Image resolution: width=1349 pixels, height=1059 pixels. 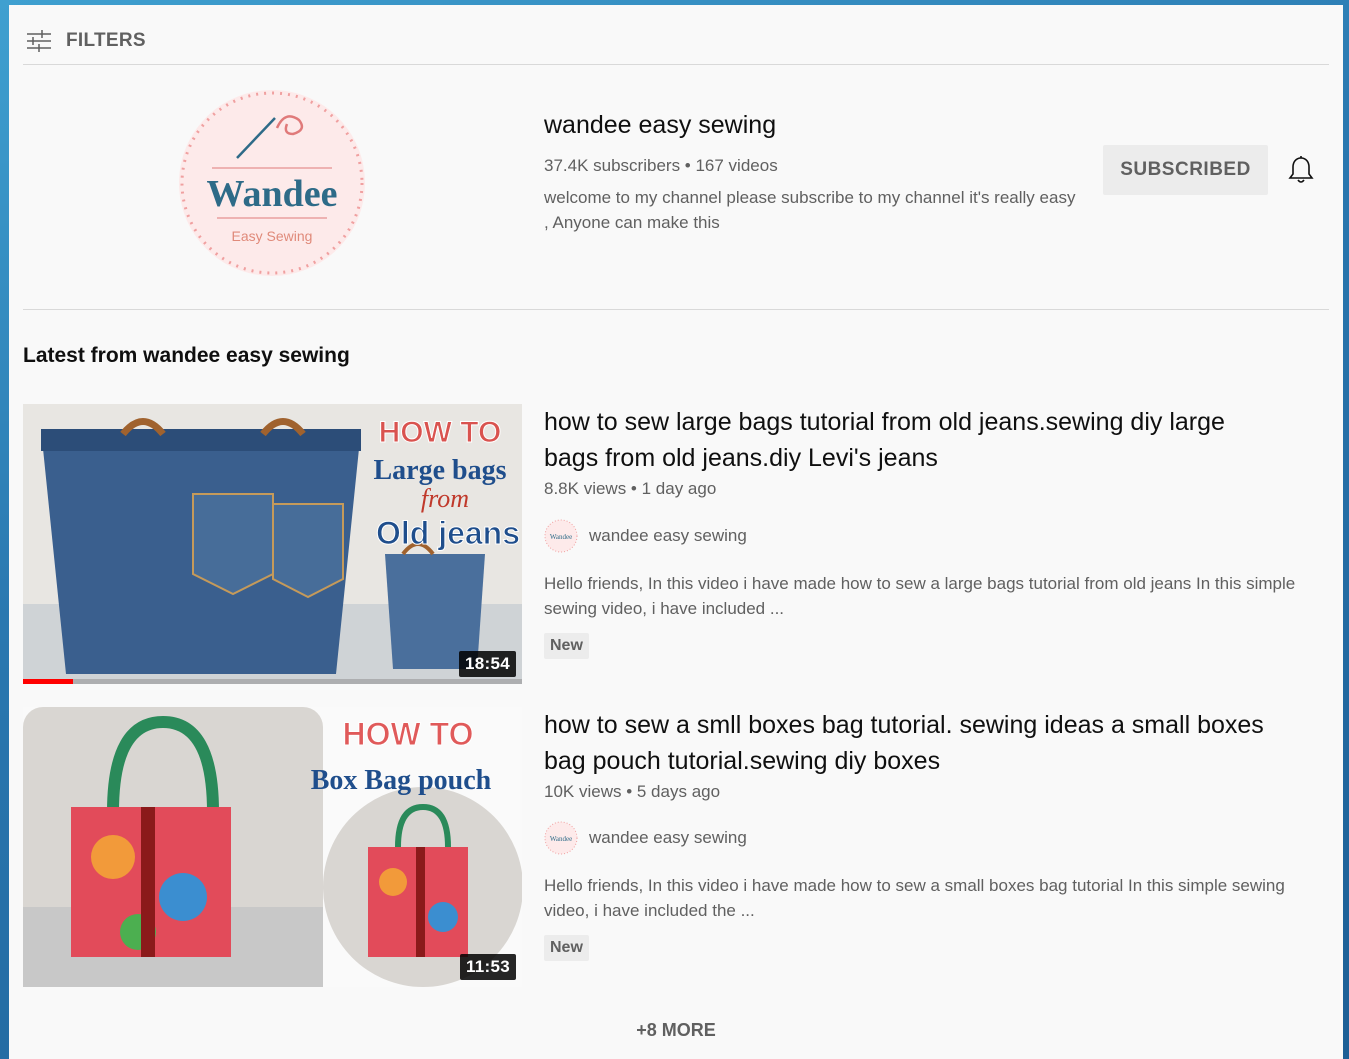 I want to click on thumbnail-image: HOW TO Large bags from Old jeans, so click(x=272, y=544).